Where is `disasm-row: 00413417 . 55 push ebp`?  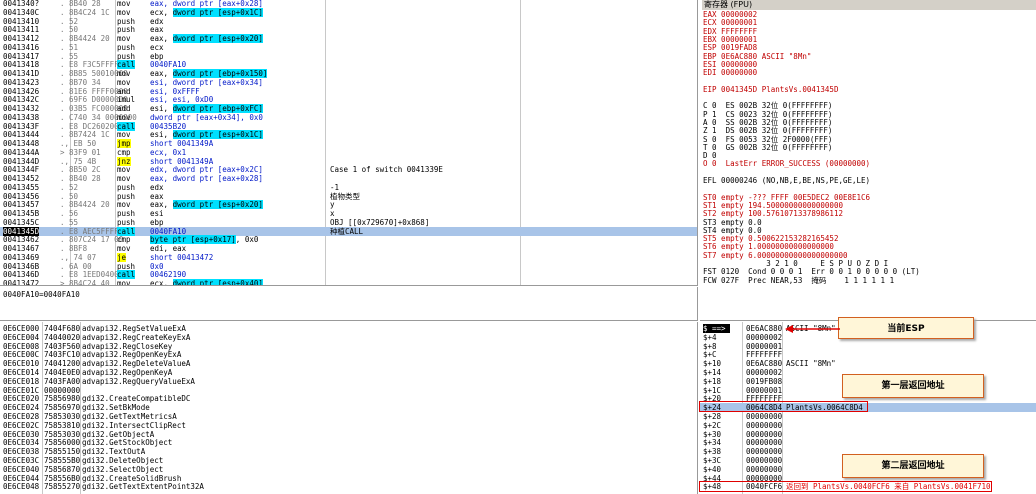
disasm-row: 00413417 . 55 push ebp is located at coordinates (348, 56).